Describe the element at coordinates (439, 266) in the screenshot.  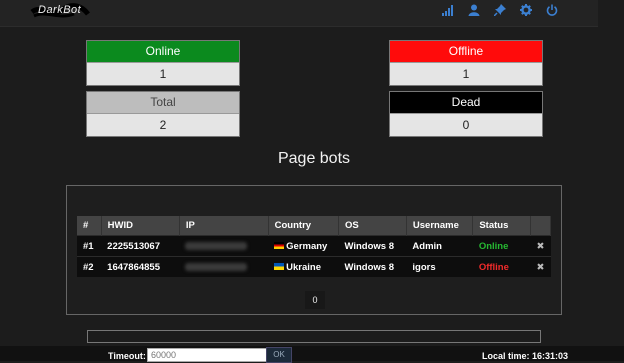
I see `row-username: igors` at that location.